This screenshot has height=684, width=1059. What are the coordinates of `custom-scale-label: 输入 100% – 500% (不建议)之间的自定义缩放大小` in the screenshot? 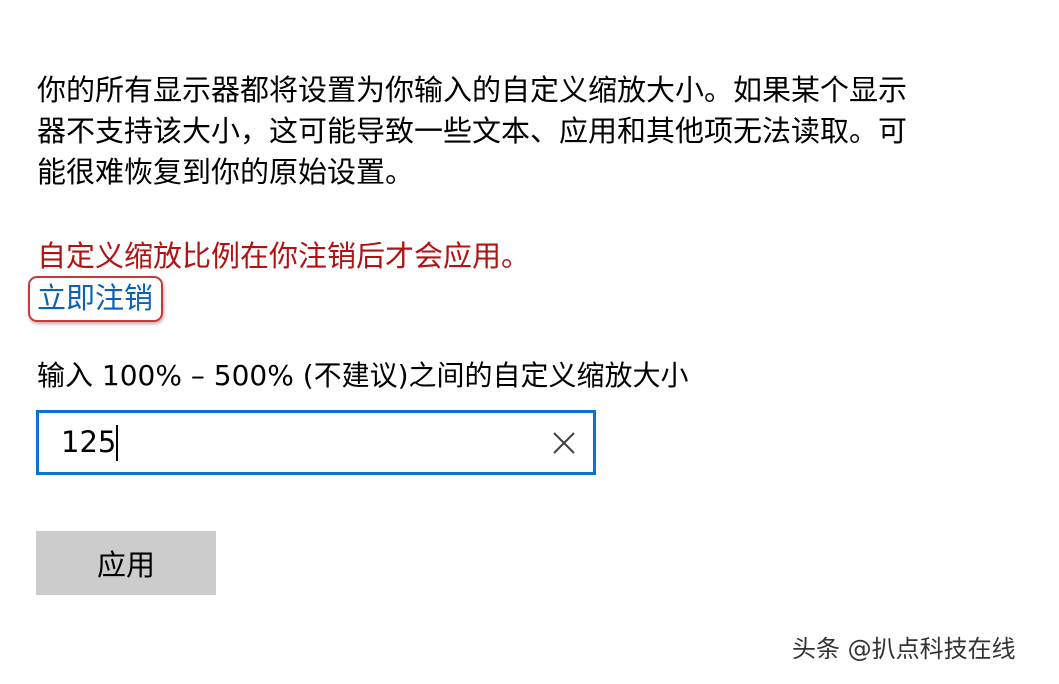 It's located at (363, 375).